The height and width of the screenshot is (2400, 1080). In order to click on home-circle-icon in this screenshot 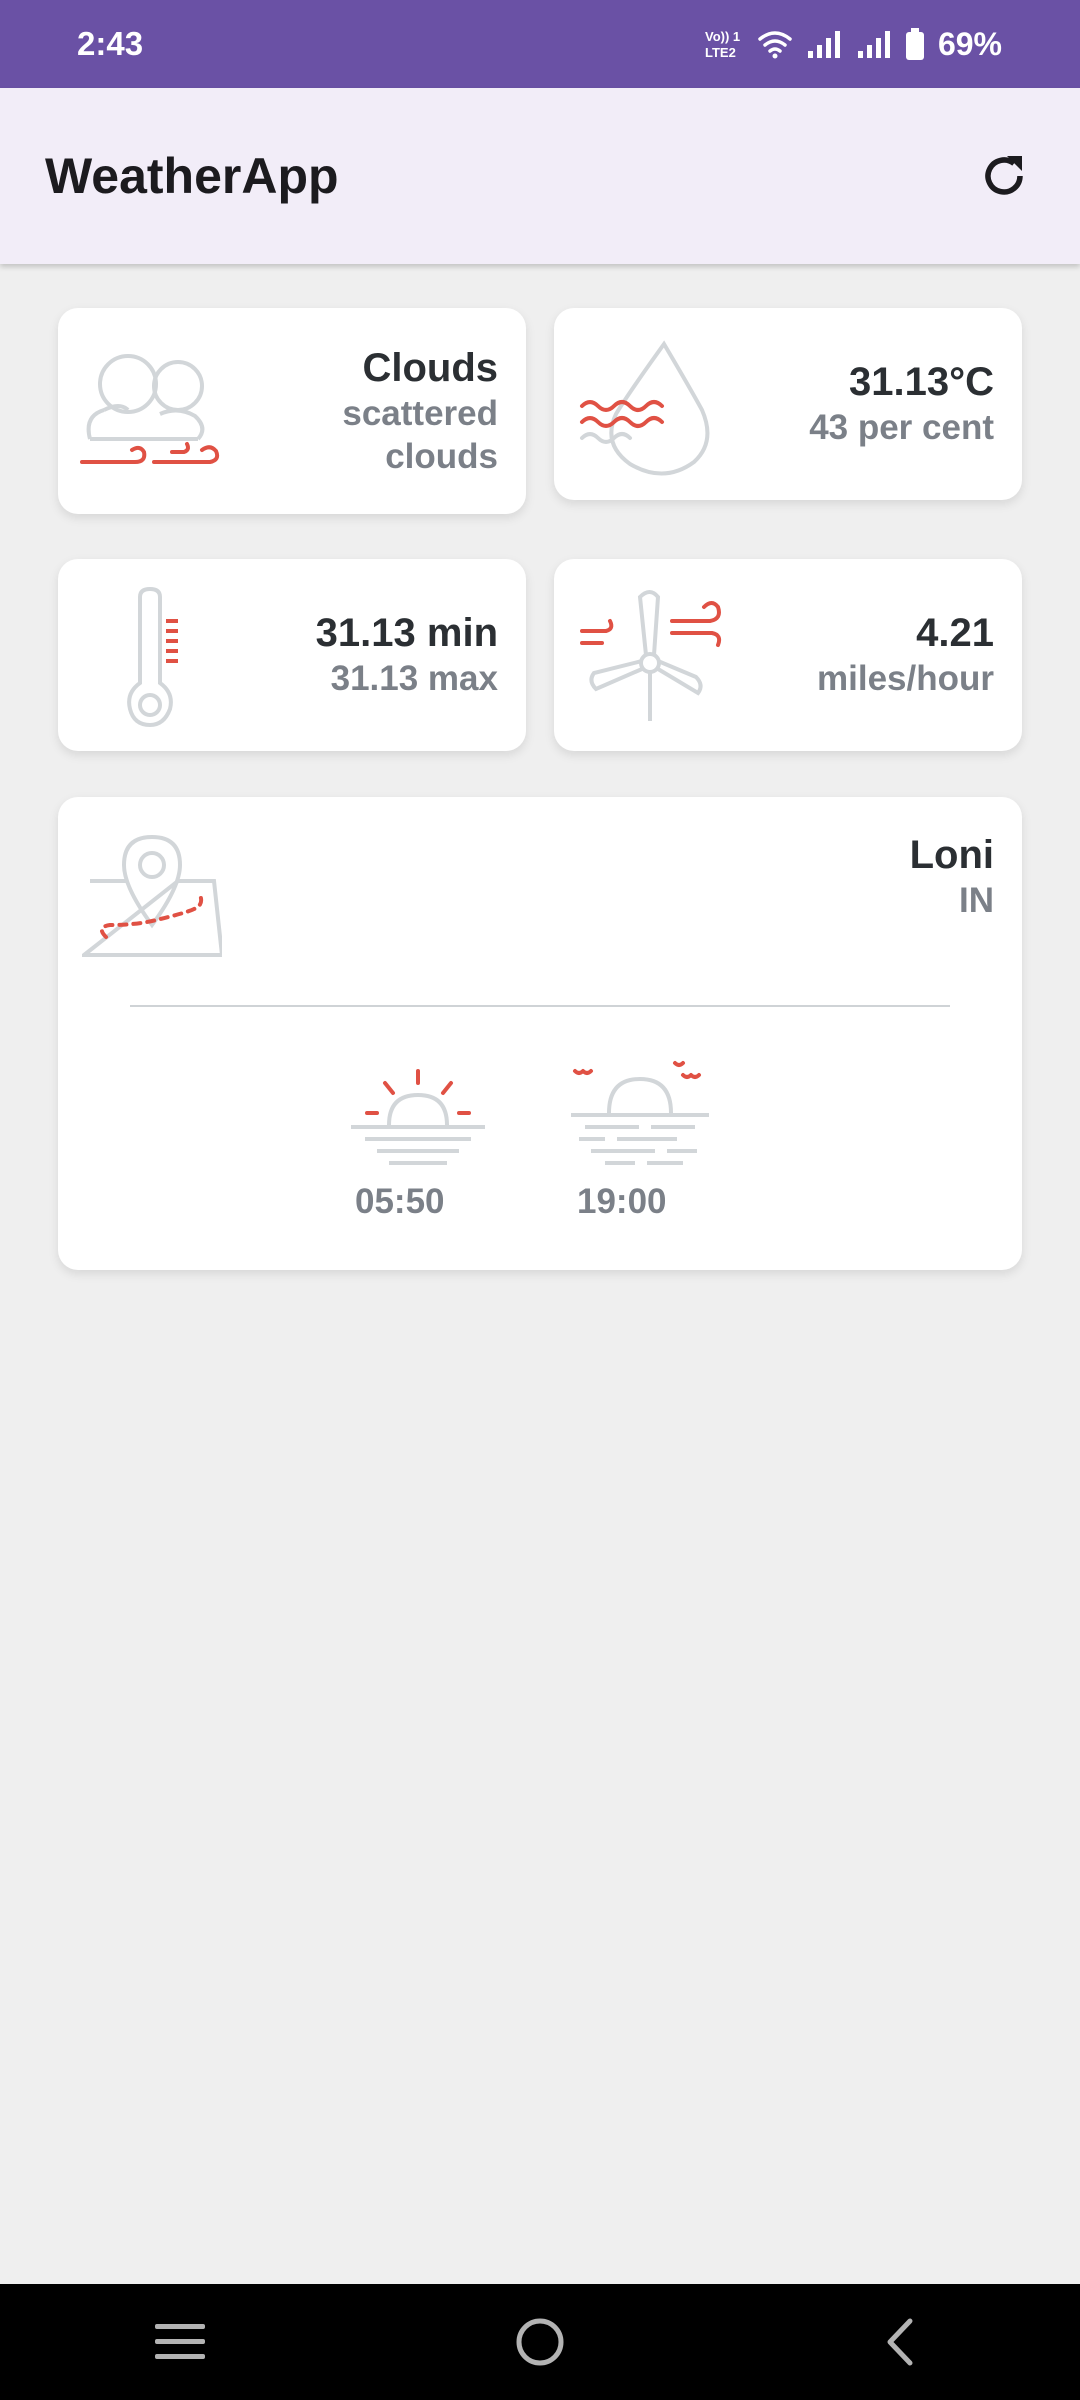, I will do `click(540, 2342)`.